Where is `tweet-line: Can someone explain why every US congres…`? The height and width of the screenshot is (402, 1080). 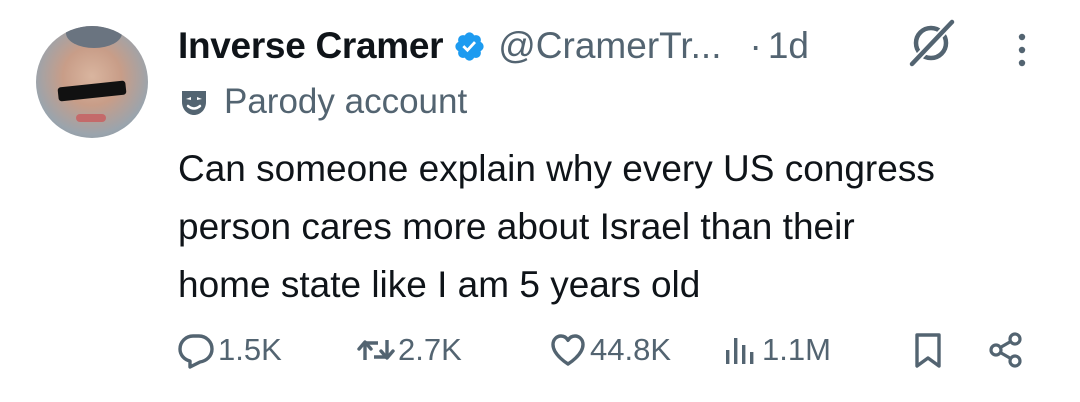
tweet-line: Can someone explain why every US congres… is located at coordinates (556, 168).